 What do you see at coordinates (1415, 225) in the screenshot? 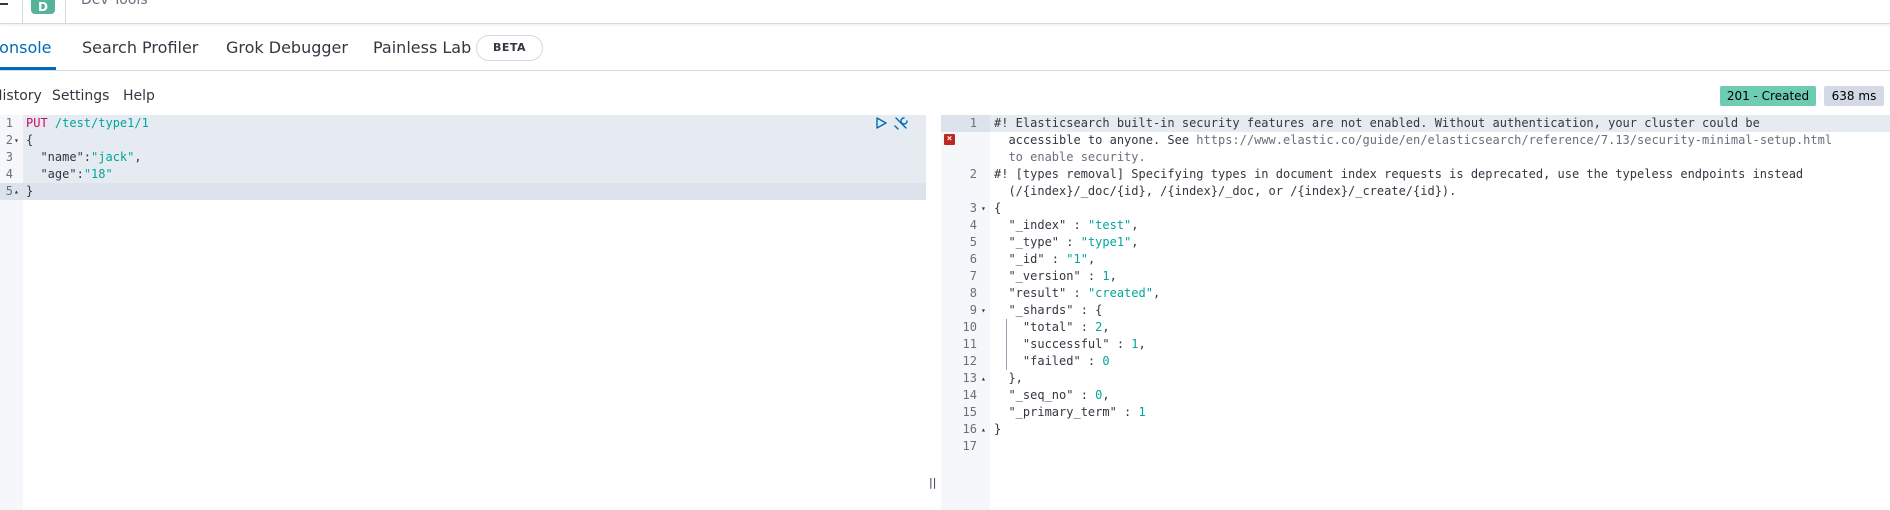
I see `output-line: 4 "_index" : "test",` at bounding box center [1415, 225].